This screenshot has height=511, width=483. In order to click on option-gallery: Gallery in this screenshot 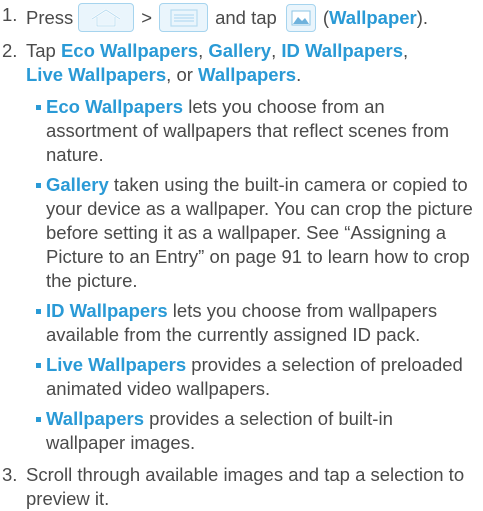, I will do `click(240, 50)`.